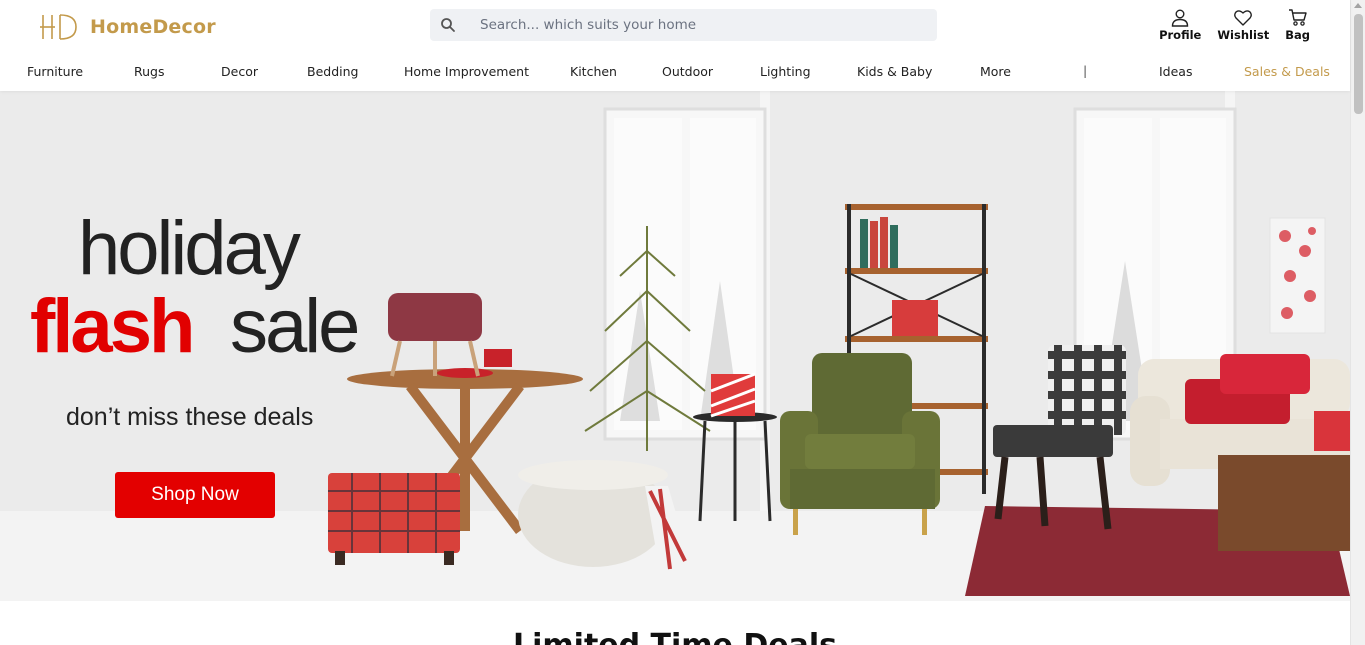  Describe the element at coordinates (995, 71) in the screenshot. I see `nav-item-more: More` at that location.